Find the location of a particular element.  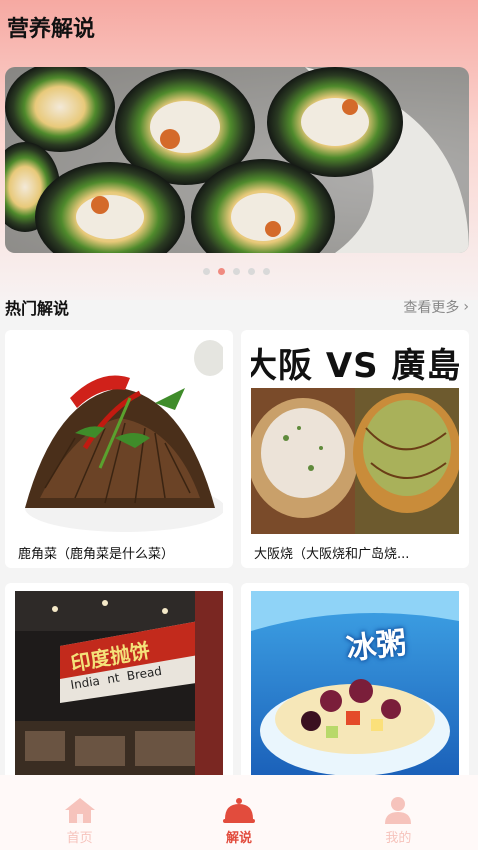

bottom-nav: 首页 解说 我的 is located at coordinates (239, 812).